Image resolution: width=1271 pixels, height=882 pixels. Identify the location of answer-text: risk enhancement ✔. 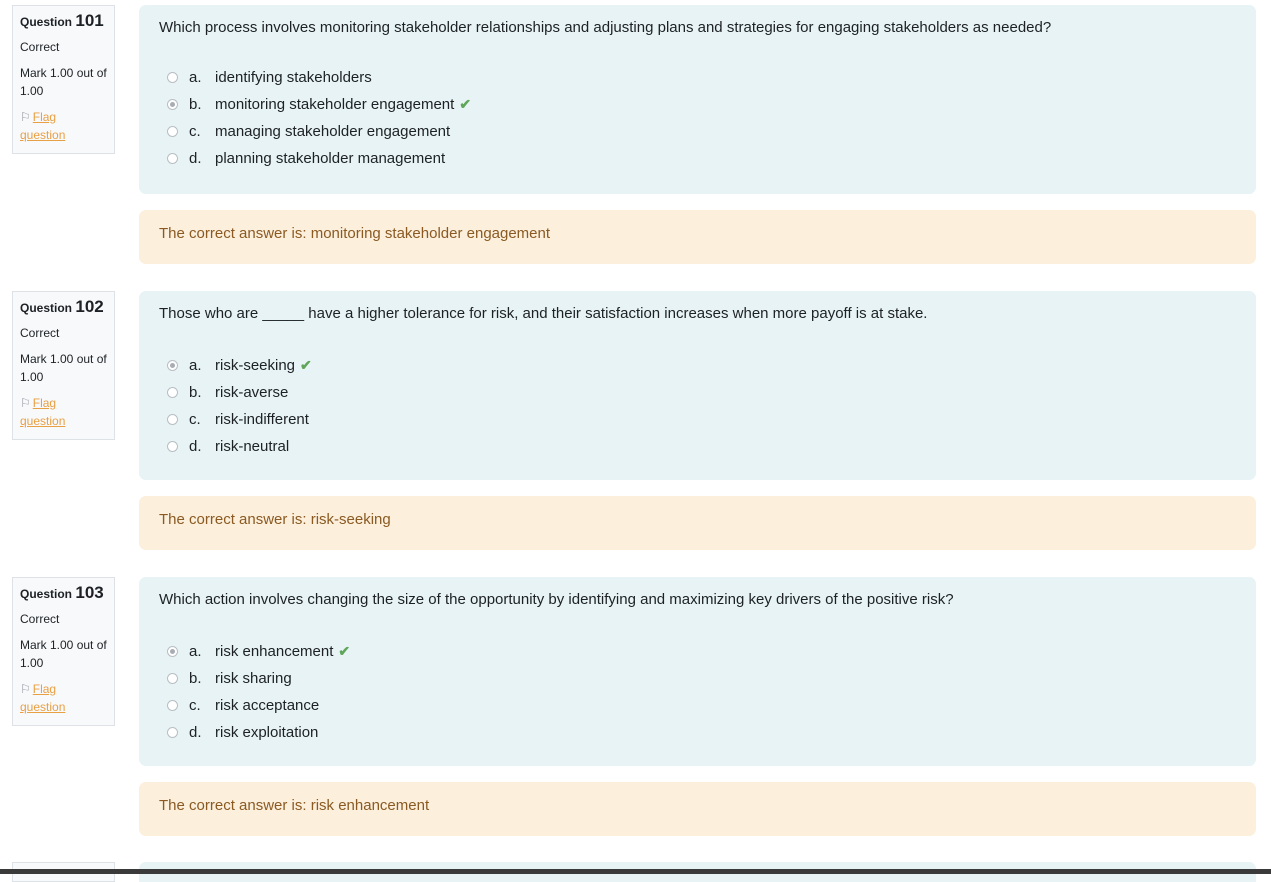
(283, 651).